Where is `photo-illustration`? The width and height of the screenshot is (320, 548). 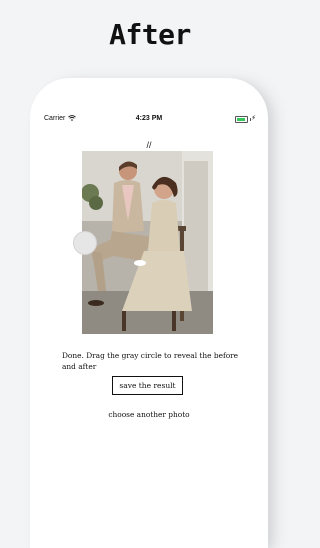
photo-illustration is located at coordinates (147, 242).